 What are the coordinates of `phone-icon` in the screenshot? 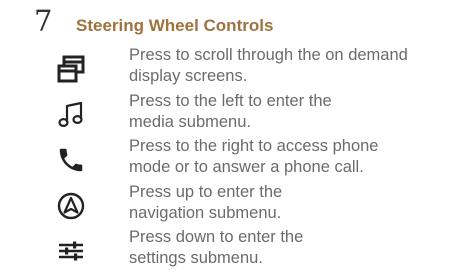 It's located at (71, 160).